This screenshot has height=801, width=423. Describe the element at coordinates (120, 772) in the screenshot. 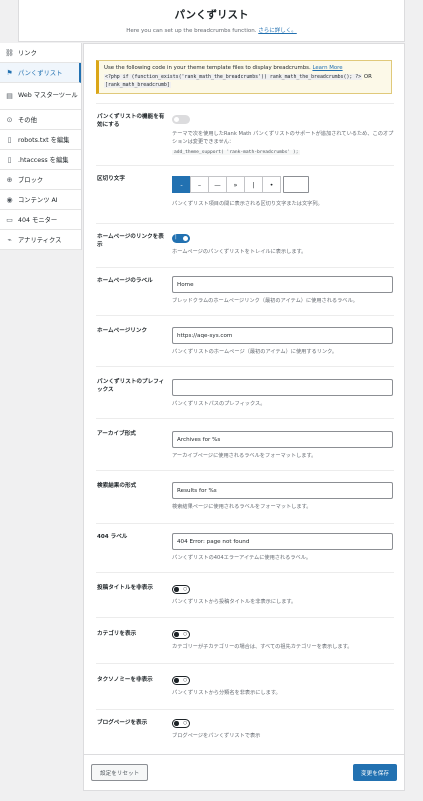

I see `reset-settings-button: 設定をリセット` at that location.